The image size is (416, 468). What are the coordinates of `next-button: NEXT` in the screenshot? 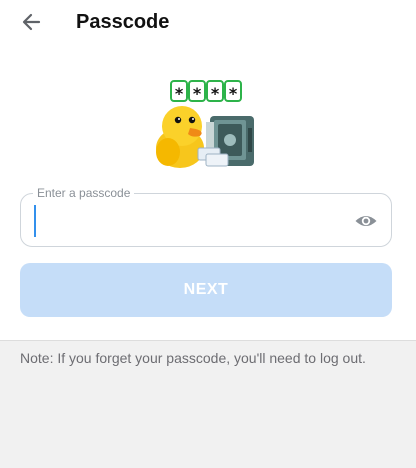 It's located at (206, 290).